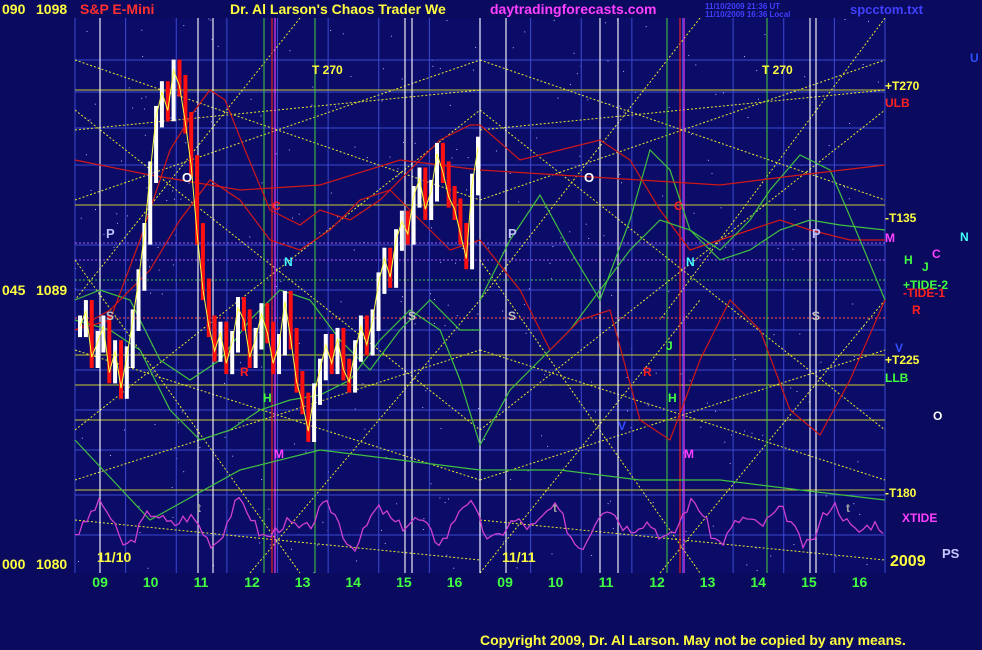  Describe the element at coordinates (897, 378) in the screenshot. I see `label-llb: LLB` at that location.